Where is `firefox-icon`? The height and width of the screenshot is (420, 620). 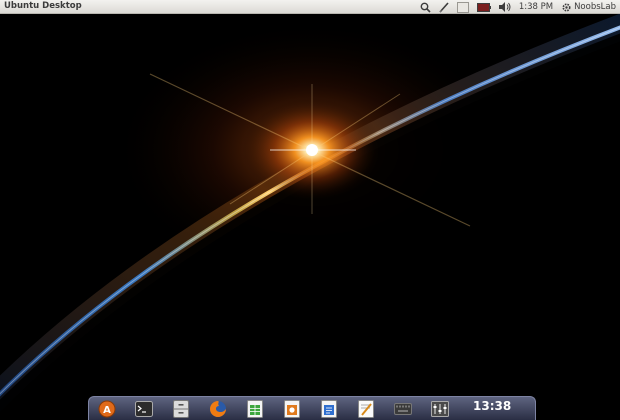 firefox-icon is located at coordinates (218, 409).